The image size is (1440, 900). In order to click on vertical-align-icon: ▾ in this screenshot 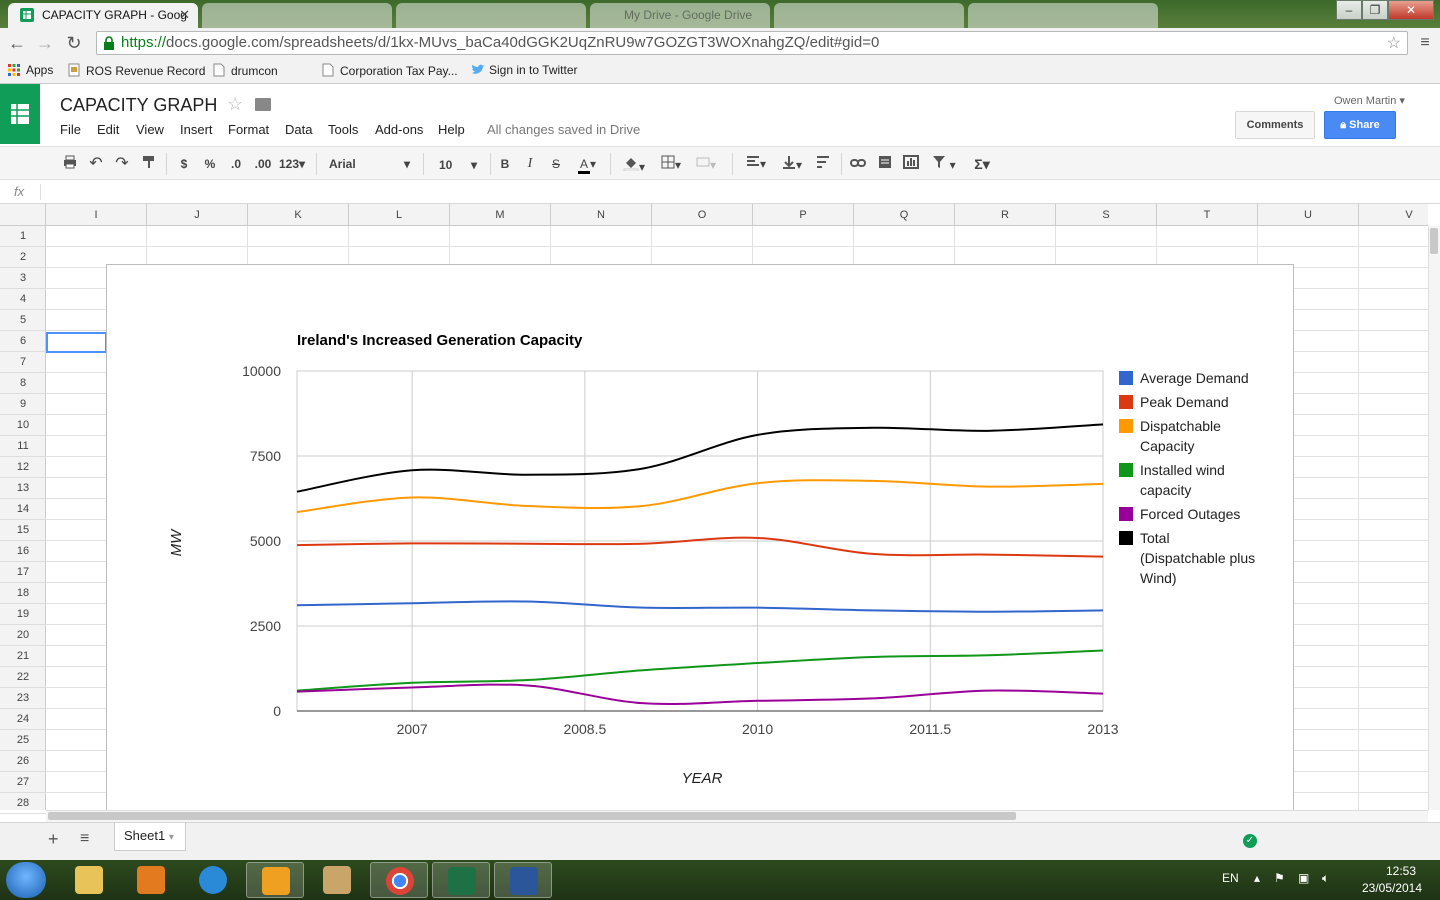, I will do `click(792, 164)`.